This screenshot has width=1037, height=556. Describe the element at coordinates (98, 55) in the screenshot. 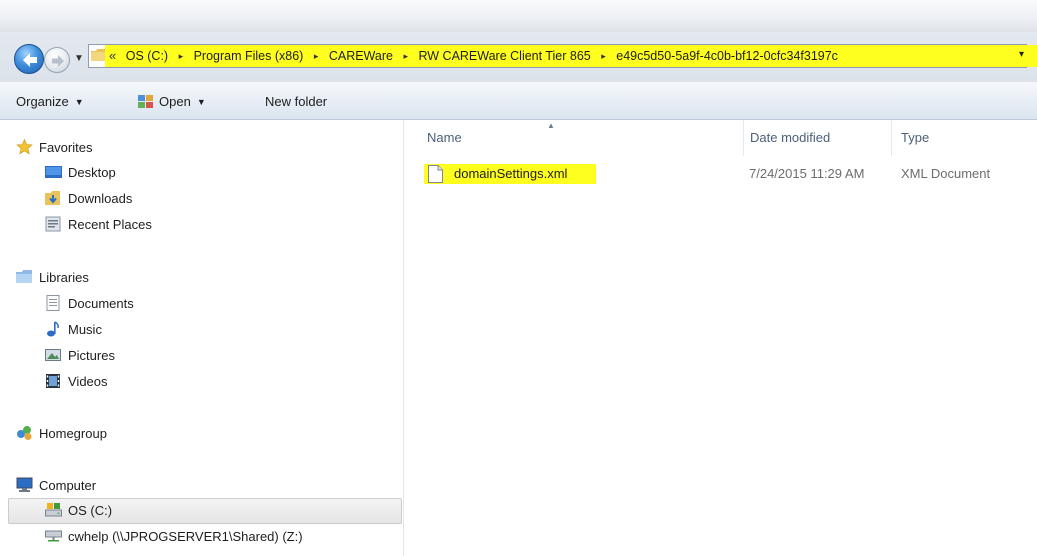

I see `folder-icon` at that location.